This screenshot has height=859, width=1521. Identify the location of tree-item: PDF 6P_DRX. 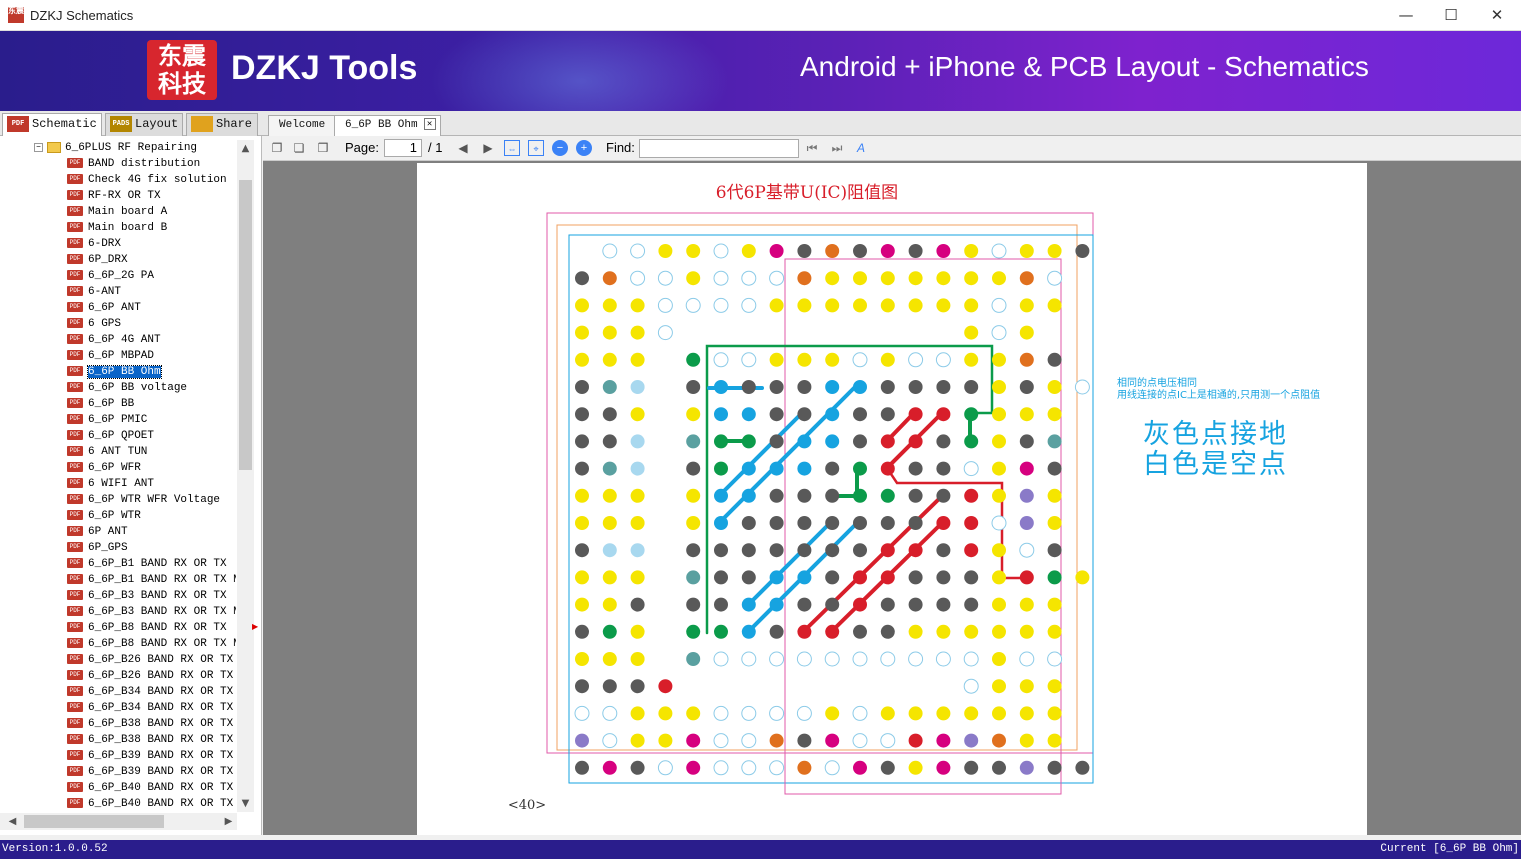
(97, 260).